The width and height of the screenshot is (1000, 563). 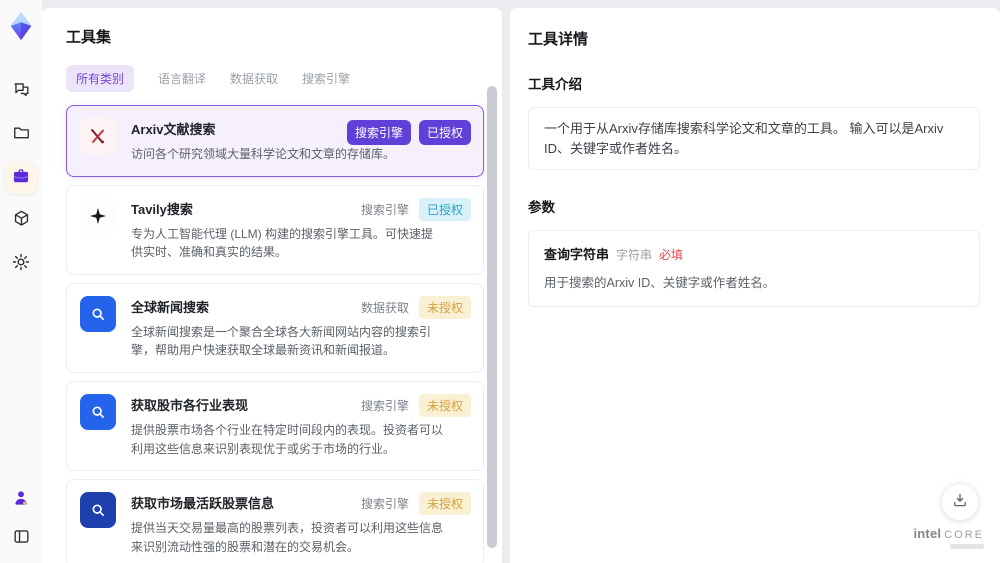 I want to click on sidebar-bottom, so click(x=21, y=519).